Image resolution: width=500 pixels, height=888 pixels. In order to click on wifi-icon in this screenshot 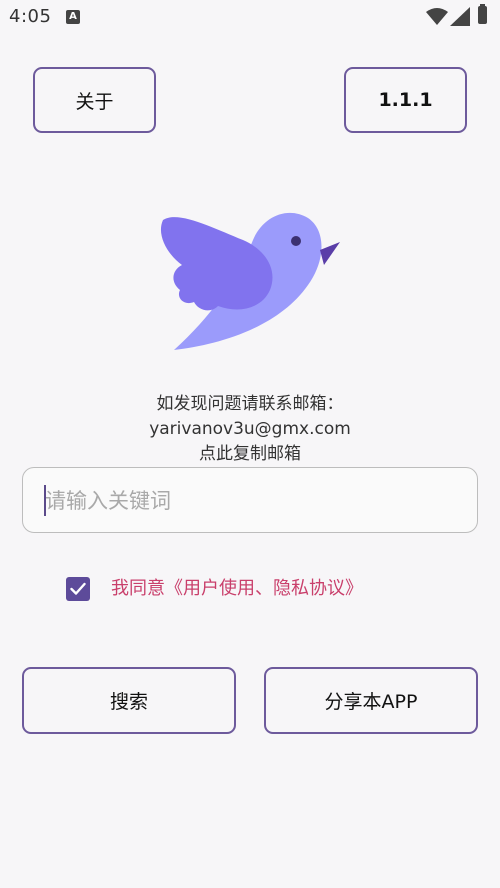, I will do `click(437, 16)`.